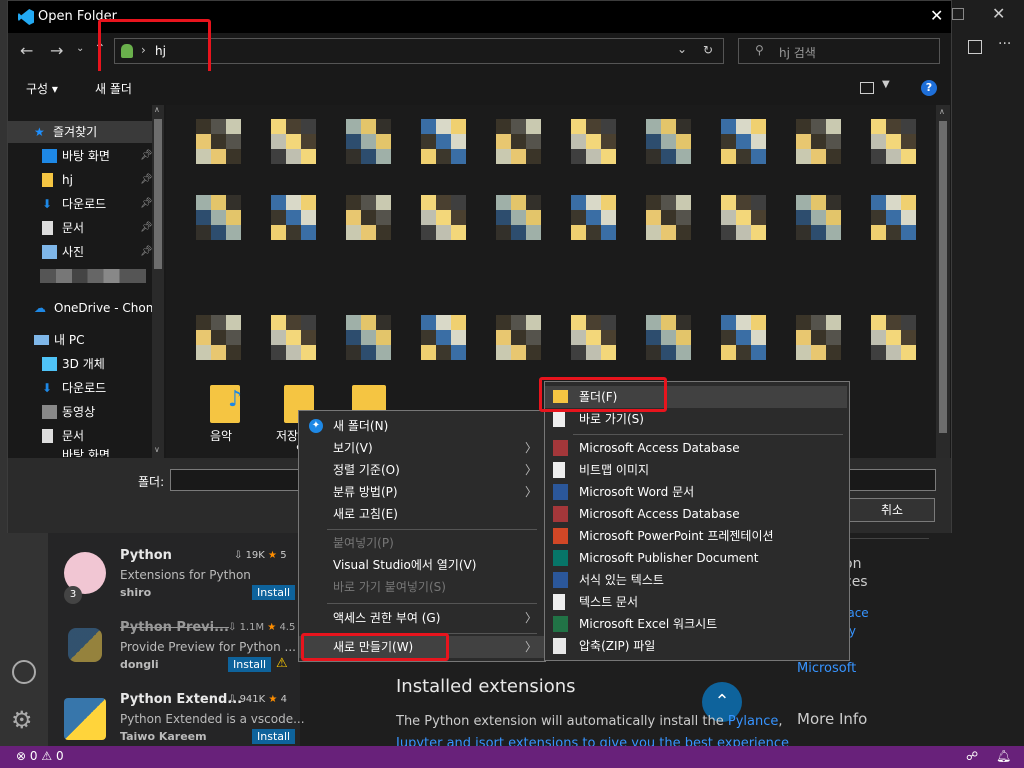 This screenshot has width=1024, height=768. What do you see at coordinates (24, 672) in the screenshot?
I see `accounts-icon` at bounding box center [24, 672].